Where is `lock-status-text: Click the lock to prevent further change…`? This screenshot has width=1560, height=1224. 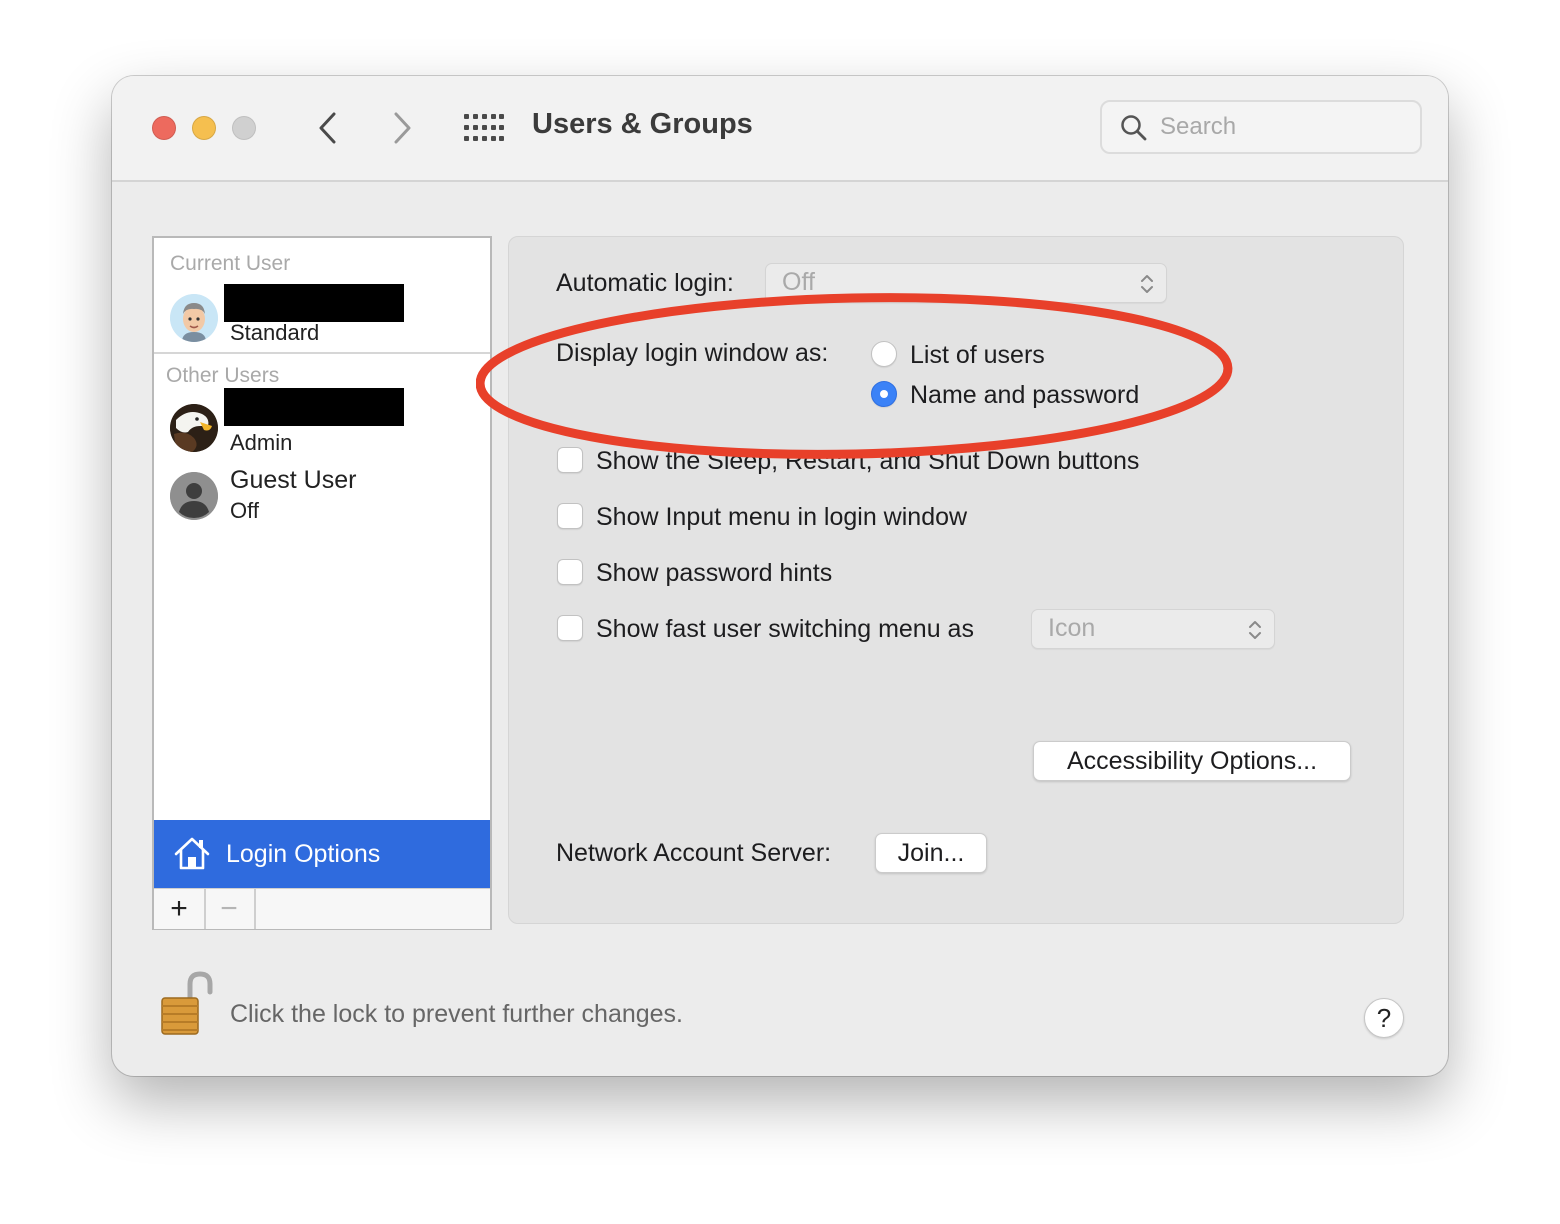 lock-status-text: Click the lock to prevent further change… is located at coordinates (457, 1014).